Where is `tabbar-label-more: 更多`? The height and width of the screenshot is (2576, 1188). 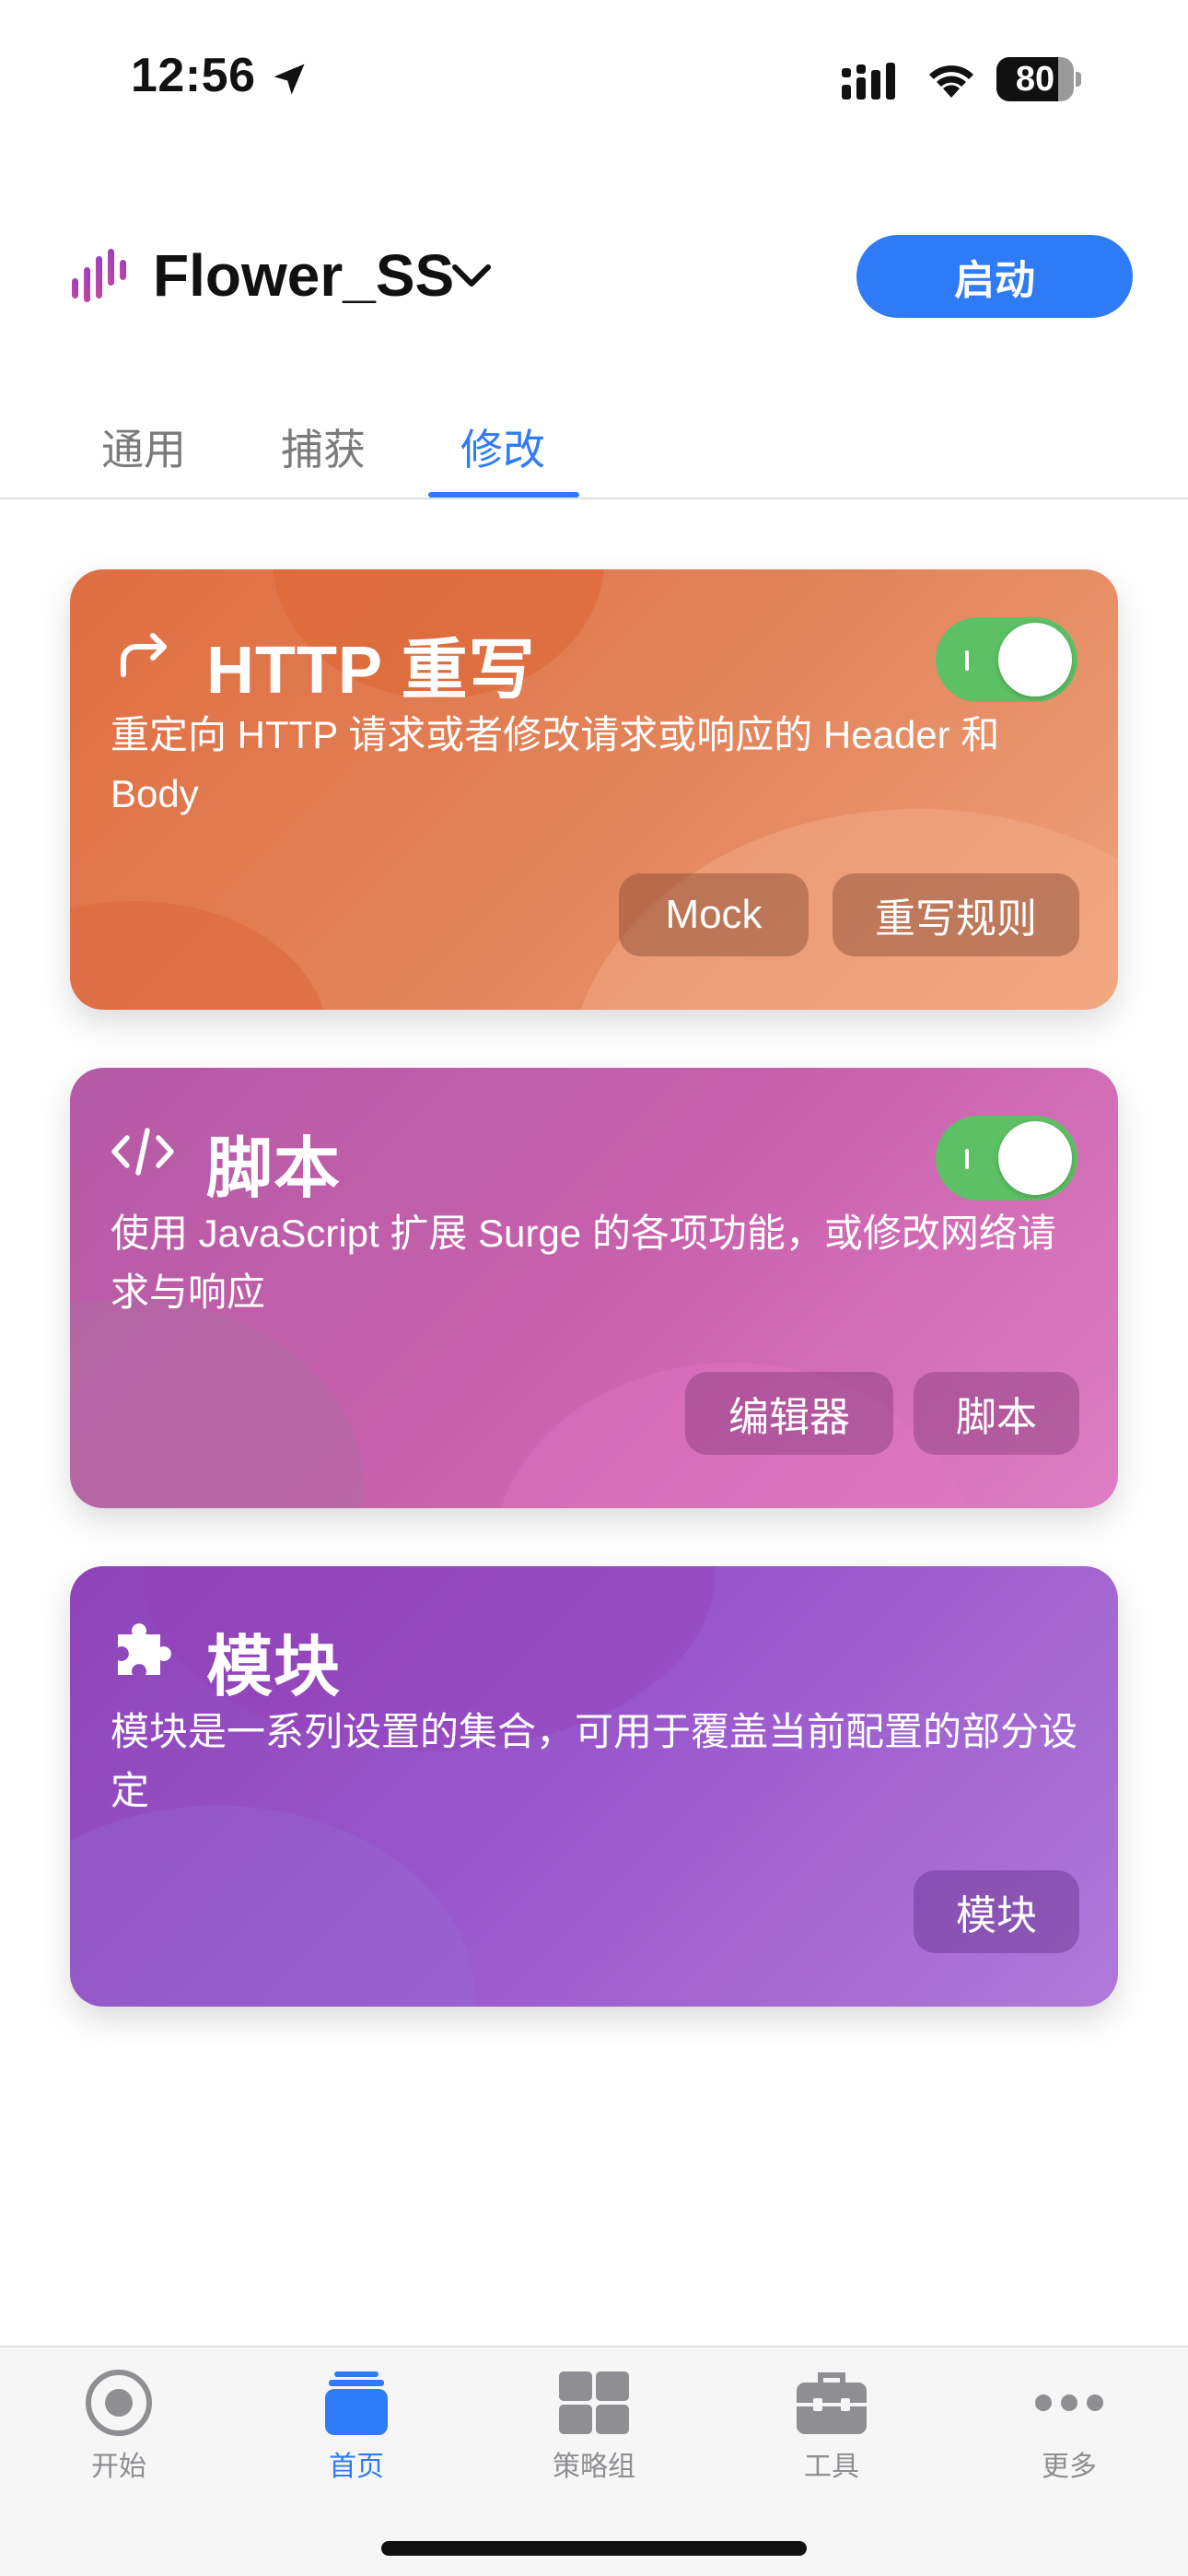
tabbar-label-more: 更多 is located at coordinates (1069, 2467).